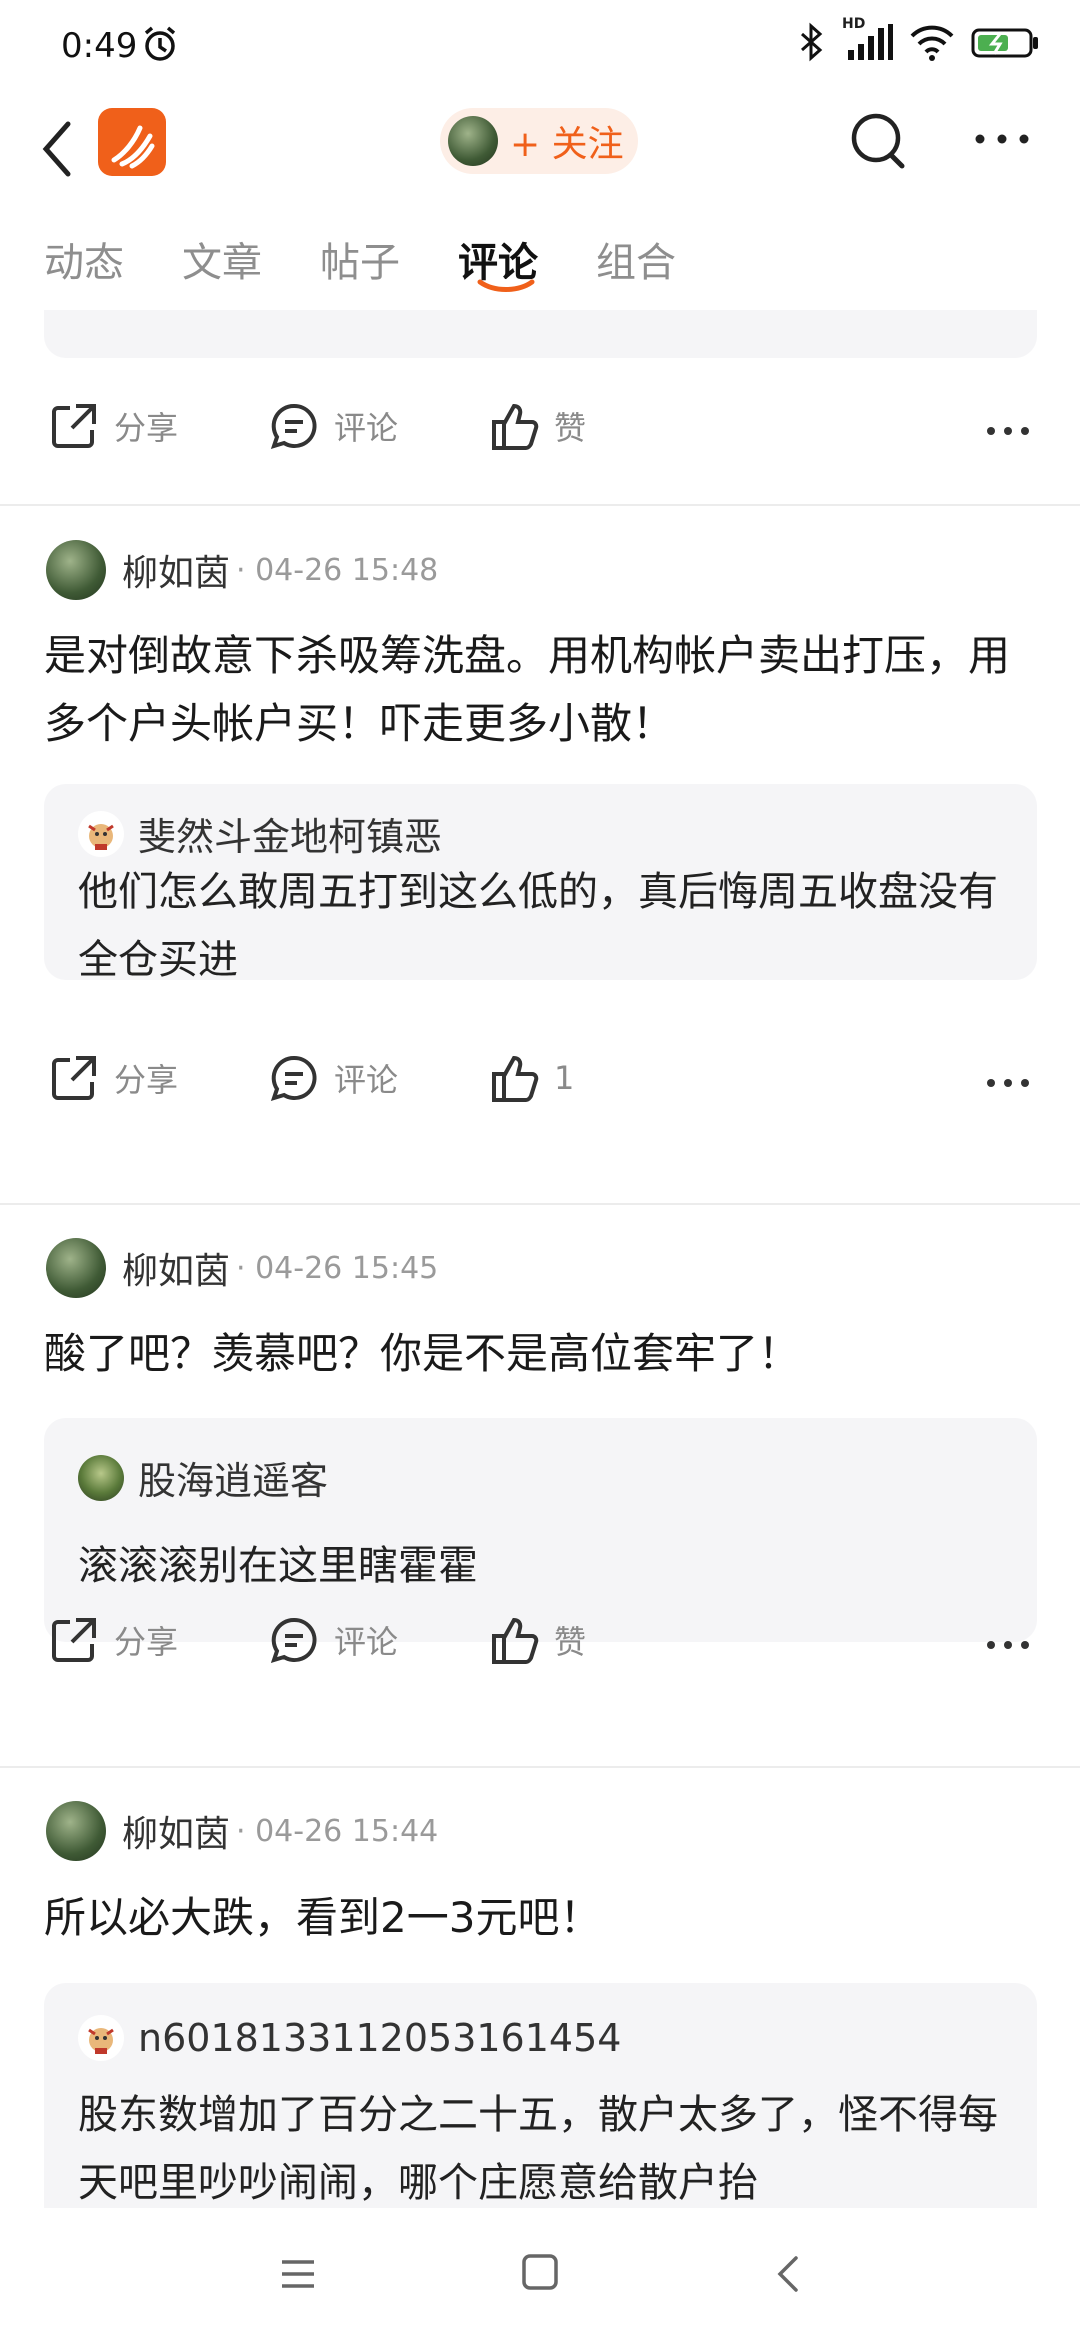  Describe the element at coordinates (506, 288) in the screenshot. I see `active-tab-indicator` at that location.